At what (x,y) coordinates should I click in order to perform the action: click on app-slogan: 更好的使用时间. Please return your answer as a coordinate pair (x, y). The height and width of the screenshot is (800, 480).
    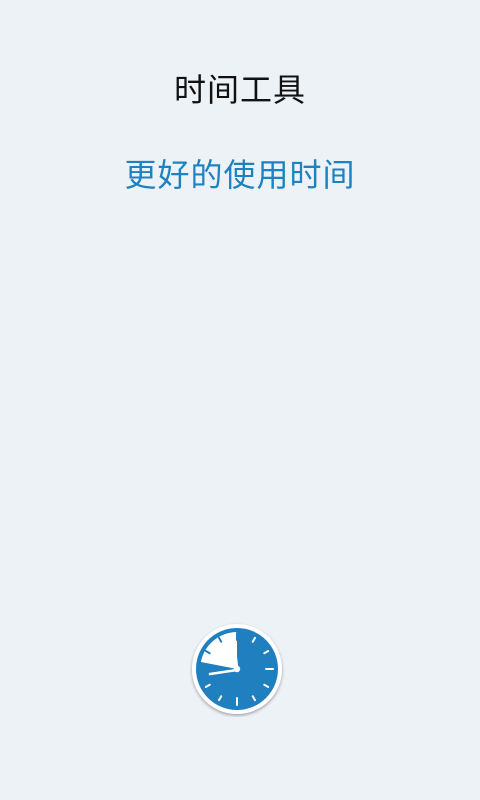
    Looking at the image, I should click on (240, 175).